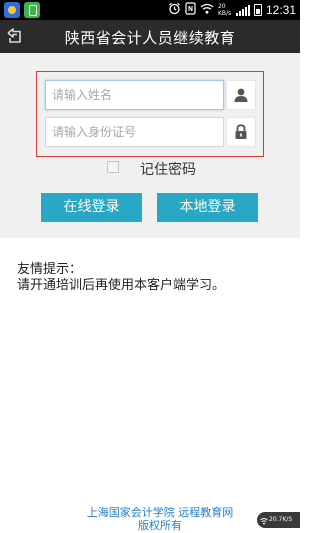  What do you see at coordinates (168, 170) in the screenshot?
I see `remember-password-label: 记住密码` at bounding box center [168, 170].